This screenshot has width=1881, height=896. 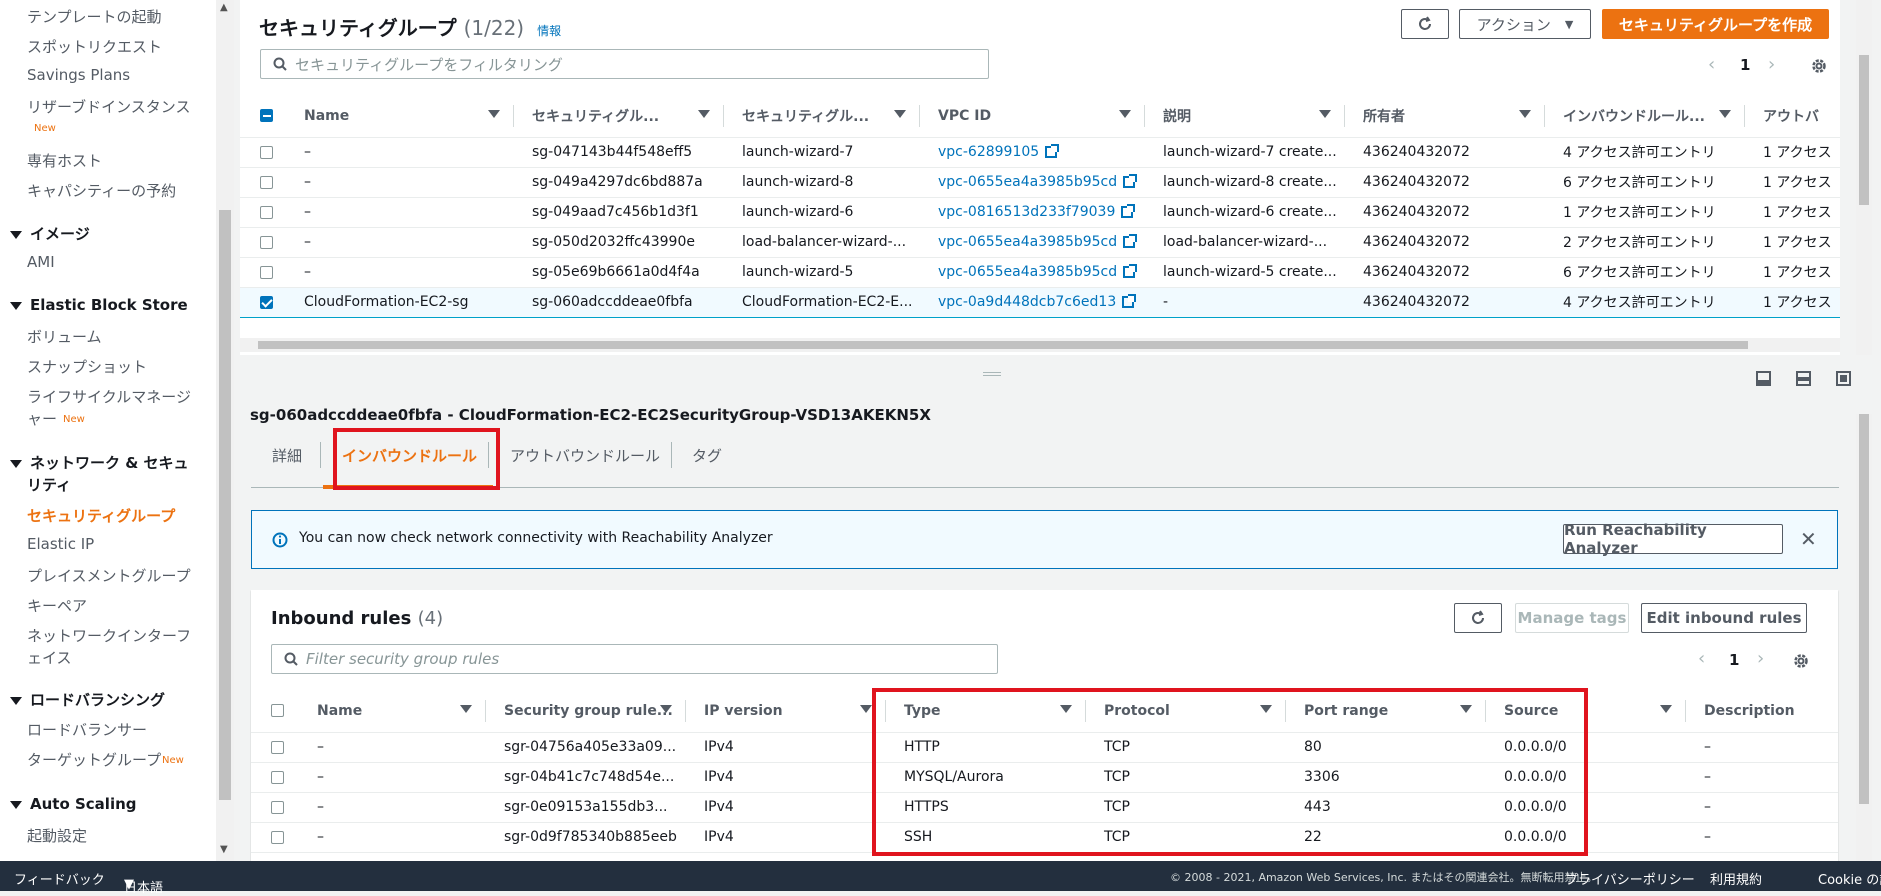 What do you see at coordinates (992, 374) in the screenshot?
I see `split-drag-handle` at bounding box center [992, 374].